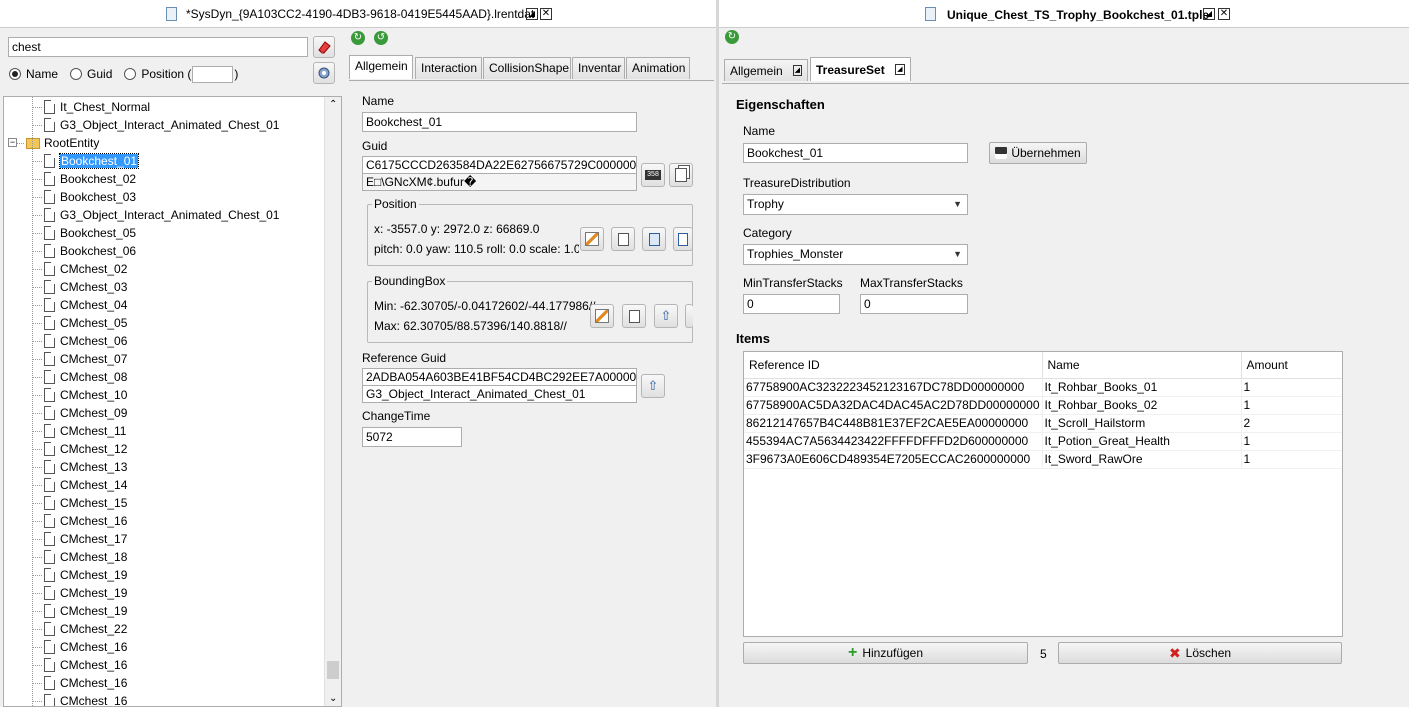  Describe the element at coordinates (381, 38) in the screenshot. I see `reload-icon: ↺` at that location.